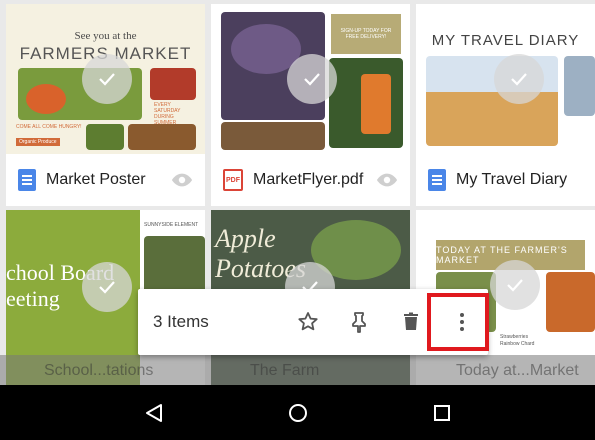 The height and width of the screenshot is (440, 595). Describe the element at coordinates (505, 40) in the screenshot. I see `thumb-title: MY TRAVEL DIARY` at that location.